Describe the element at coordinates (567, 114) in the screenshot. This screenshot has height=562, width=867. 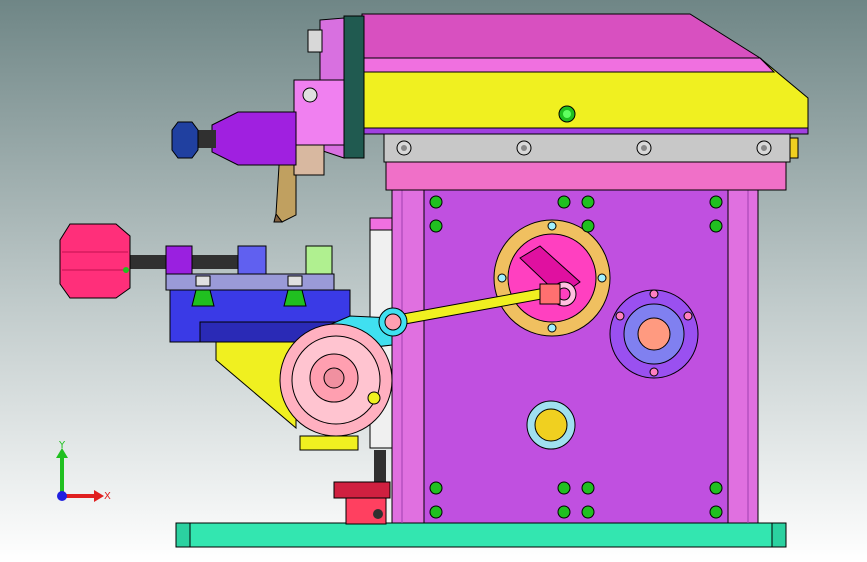
I see `head-indicator-light-center` at that location.